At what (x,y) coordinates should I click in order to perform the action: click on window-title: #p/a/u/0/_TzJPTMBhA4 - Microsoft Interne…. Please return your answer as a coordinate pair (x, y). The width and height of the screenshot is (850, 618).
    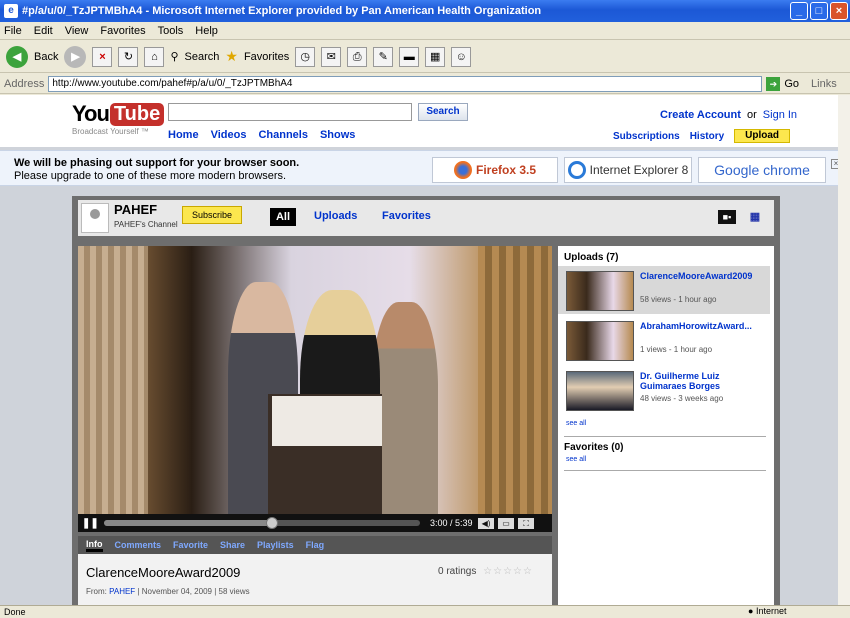
    Looking at the image, I should click on (282, 11).